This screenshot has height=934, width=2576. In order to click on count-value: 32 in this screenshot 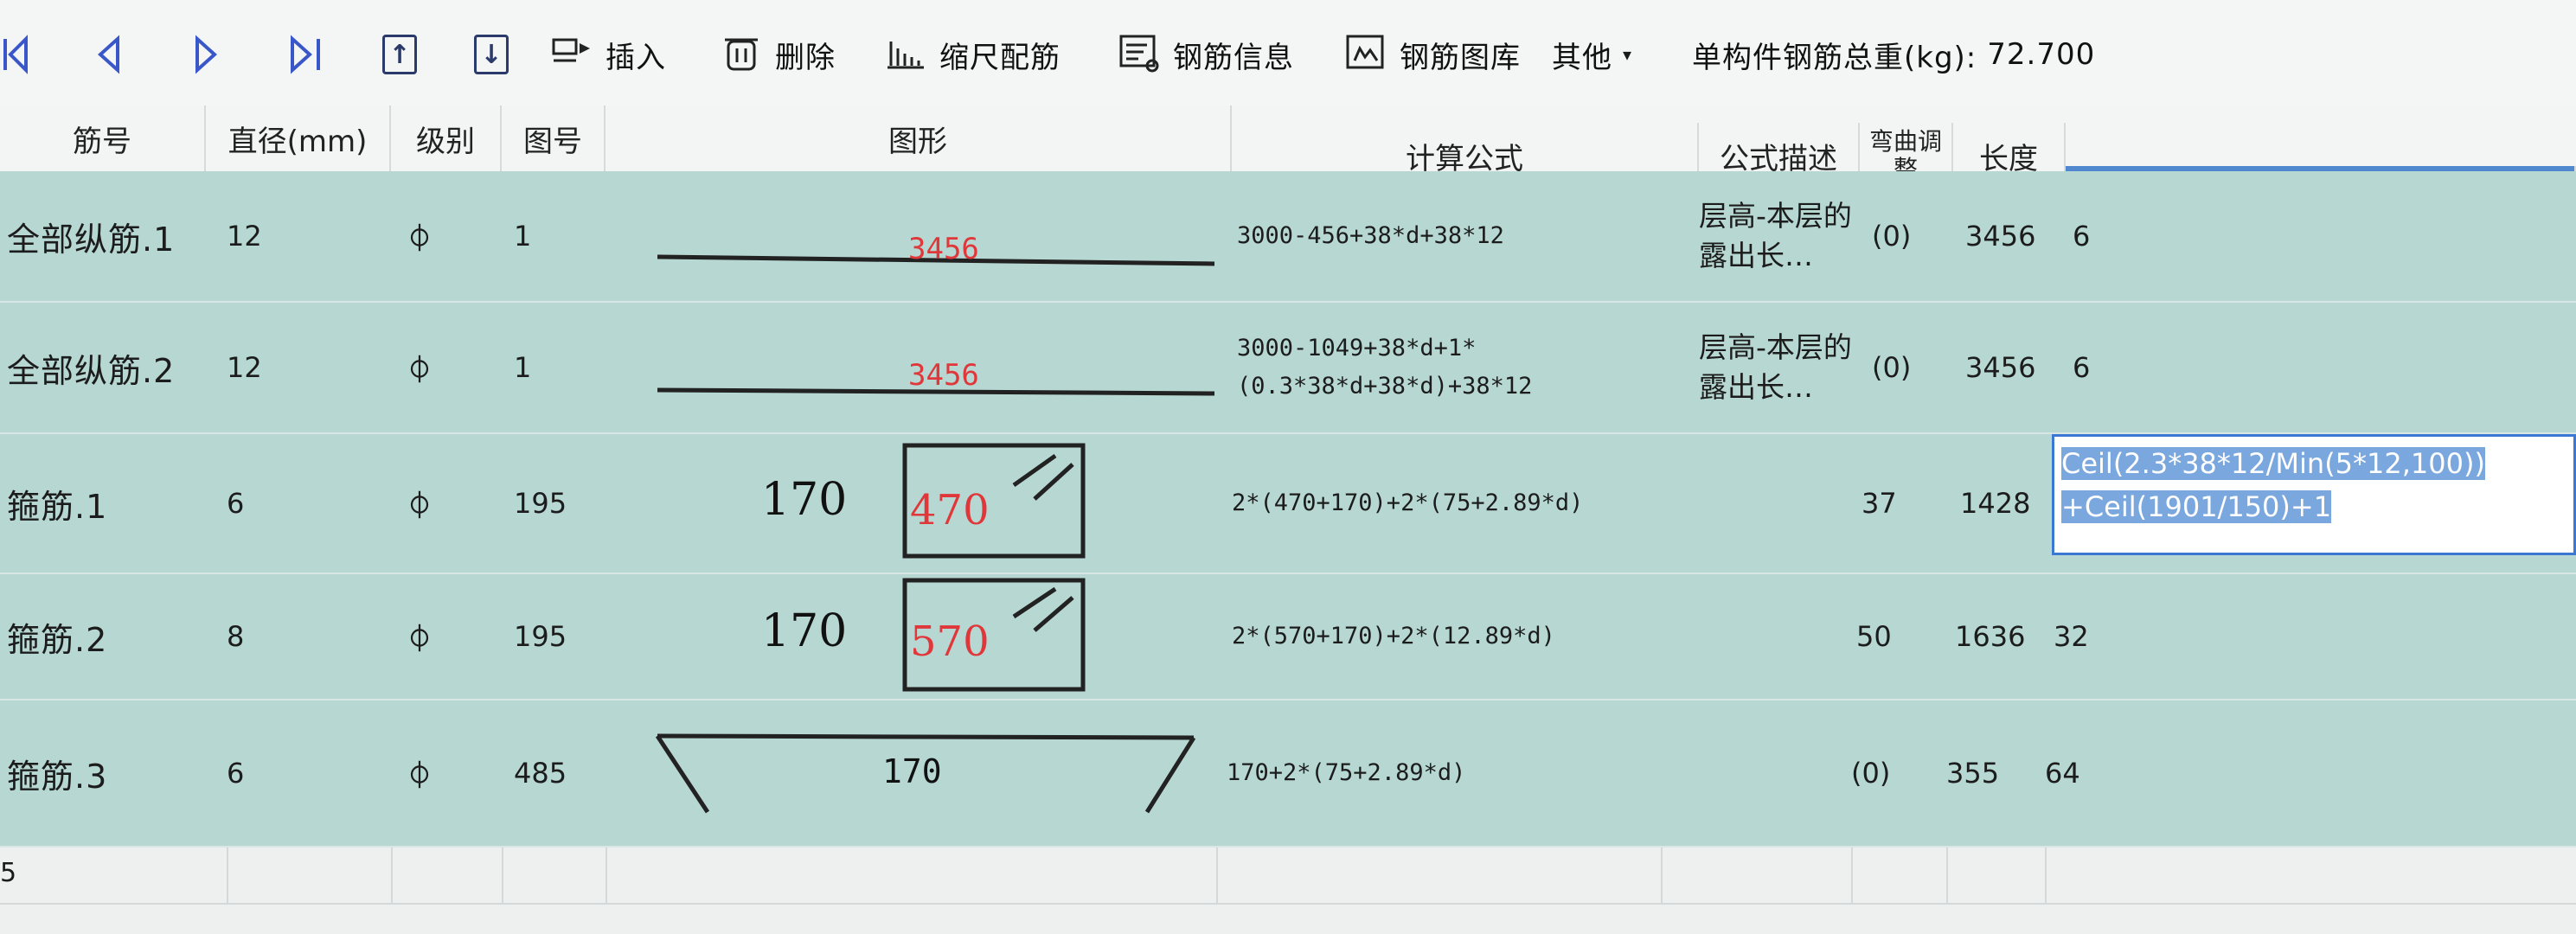, I will do `click(2097, 636)`.